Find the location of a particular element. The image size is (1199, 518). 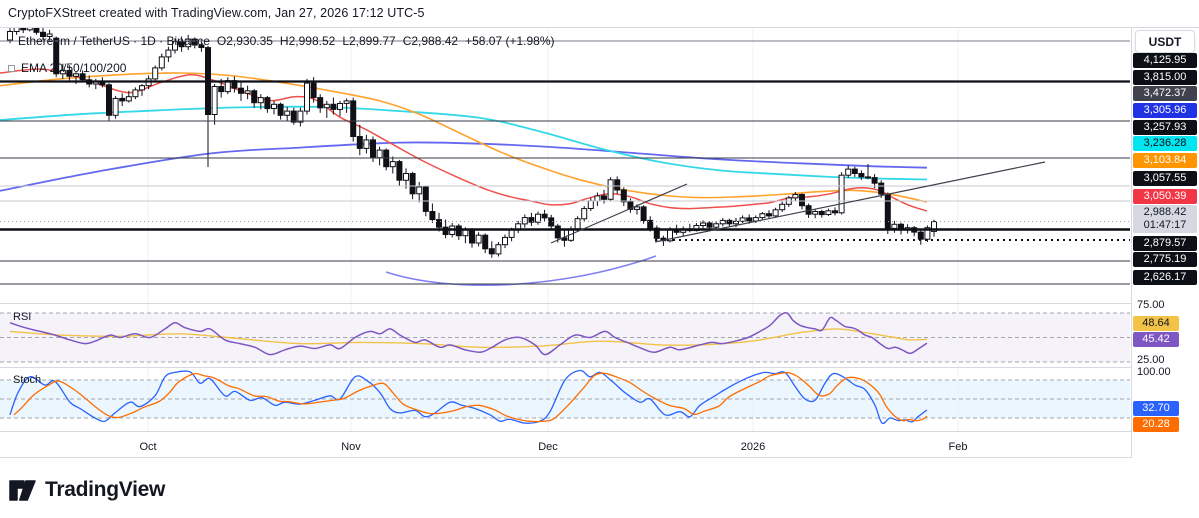

tradingview-brand-text: TradingView is located at coordinates (105, 489).